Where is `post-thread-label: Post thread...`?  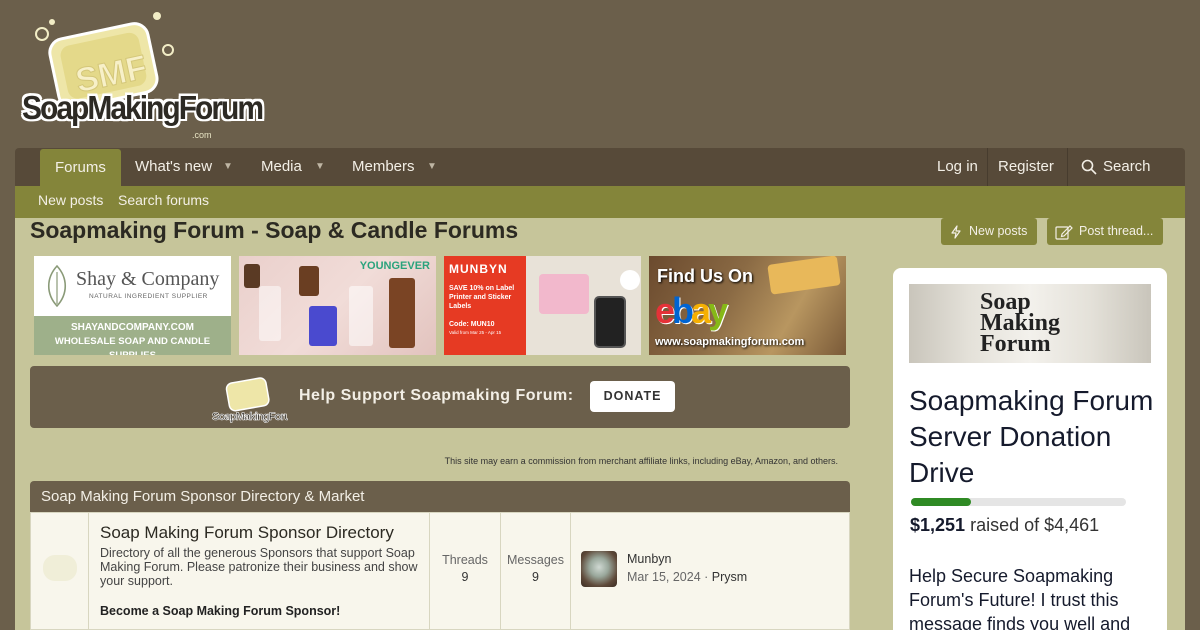 post-thread-label: Post thread... is located at coordinates (1116, 231).